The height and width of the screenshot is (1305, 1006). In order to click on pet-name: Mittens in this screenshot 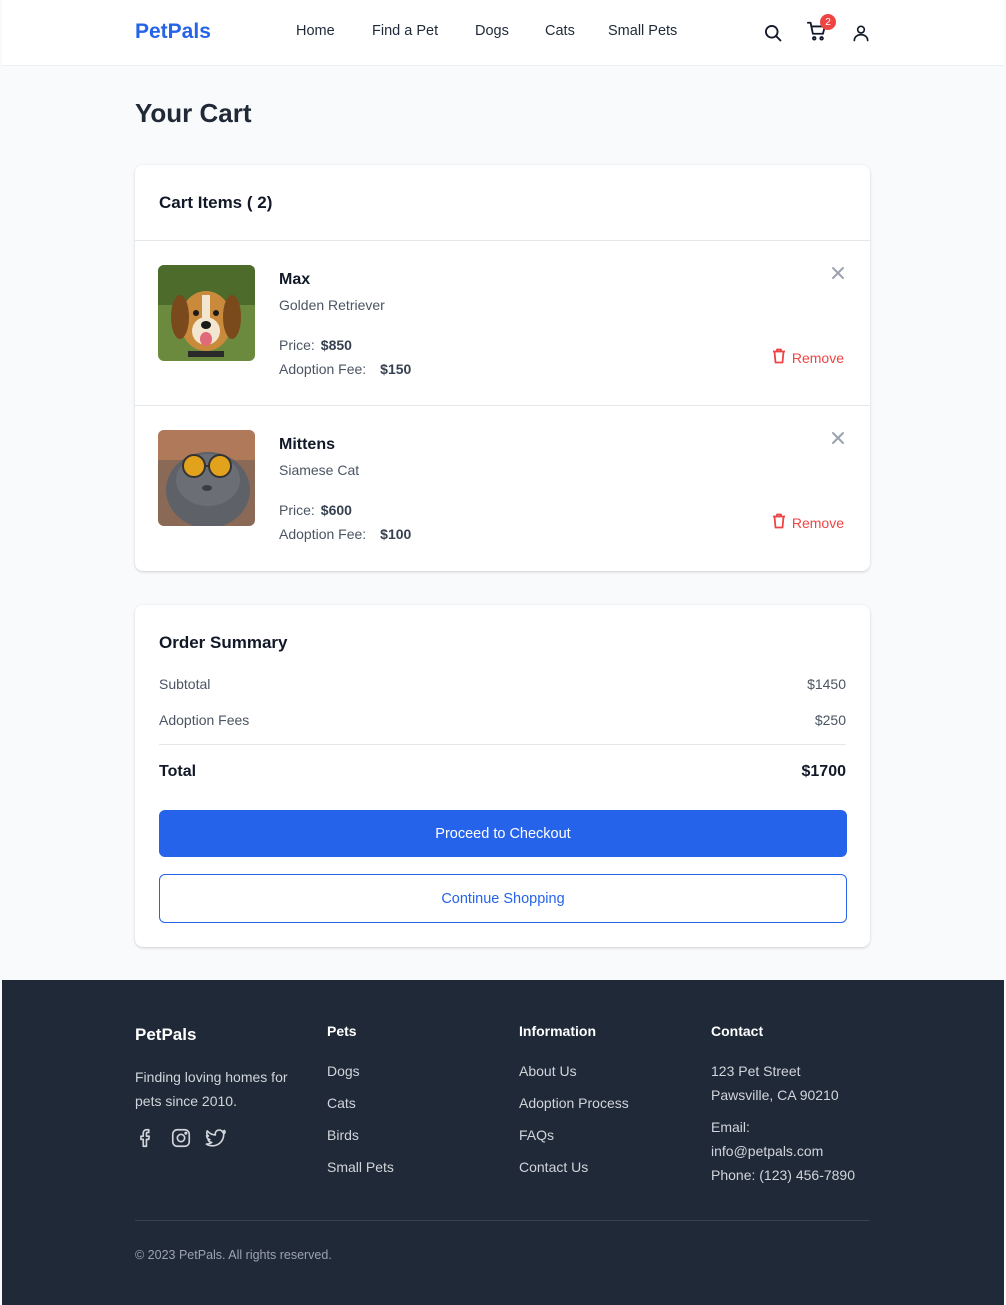, I will do `click(307, 444)`.